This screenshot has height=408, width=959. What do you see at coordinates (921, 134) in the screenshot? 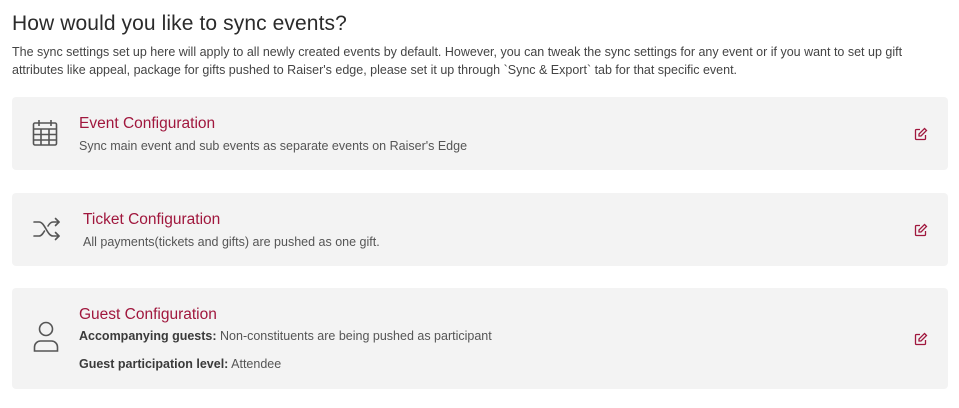
I see `event-configuration-edit-icon` at bounding box center [921, 134].